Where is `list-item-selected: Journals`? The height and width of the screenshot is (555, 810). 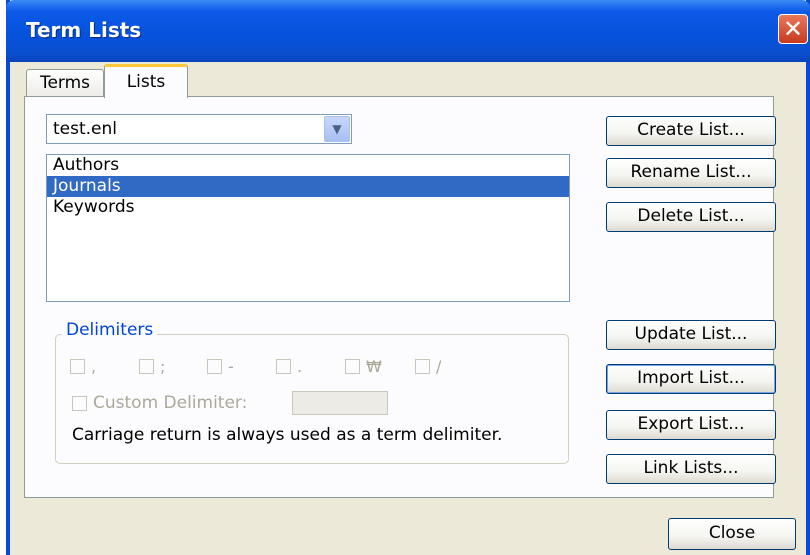 list-item-selected: Journals is located at coordinates (308, 186).